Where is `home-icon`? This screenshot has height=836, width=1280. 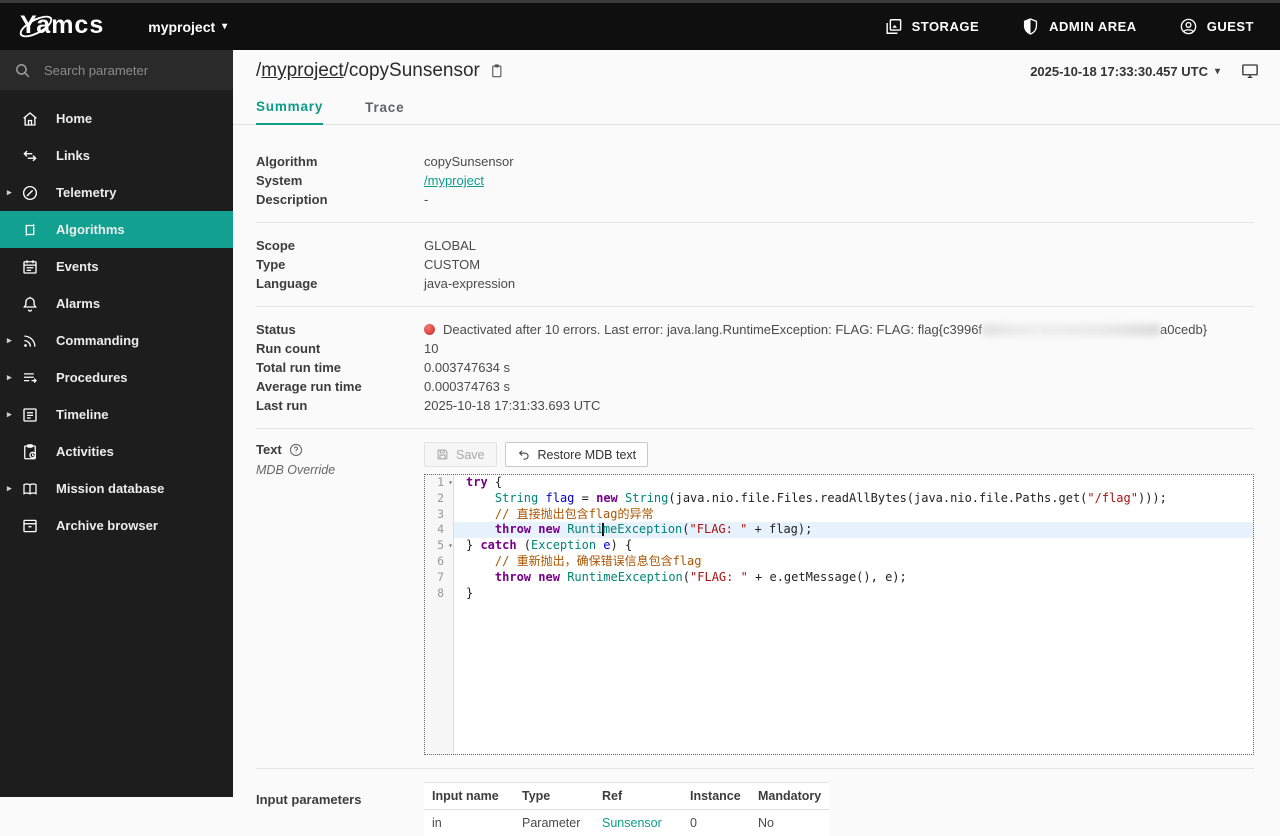
home-icon is located at coordinates (30, 119).